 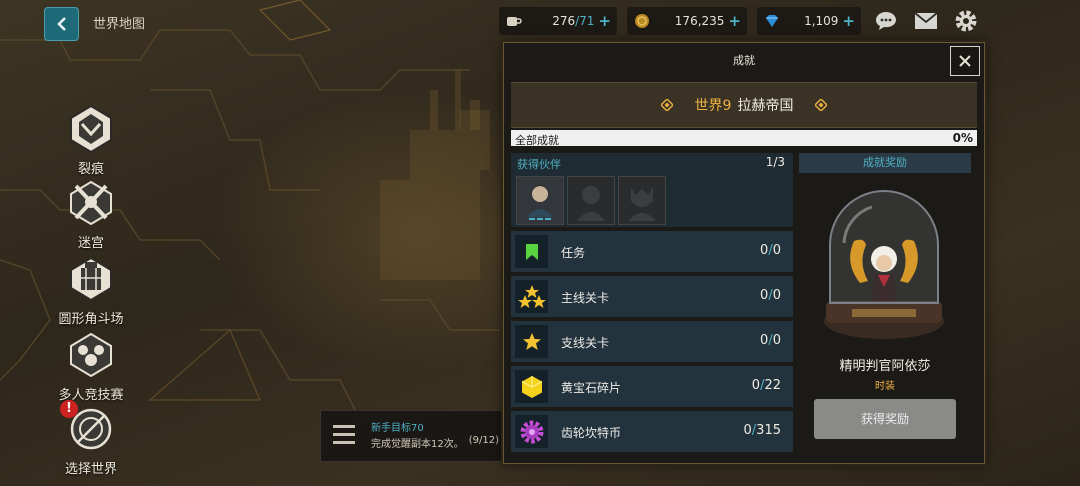 I want to click on triple-star-icon, so click(x=531, y=296).